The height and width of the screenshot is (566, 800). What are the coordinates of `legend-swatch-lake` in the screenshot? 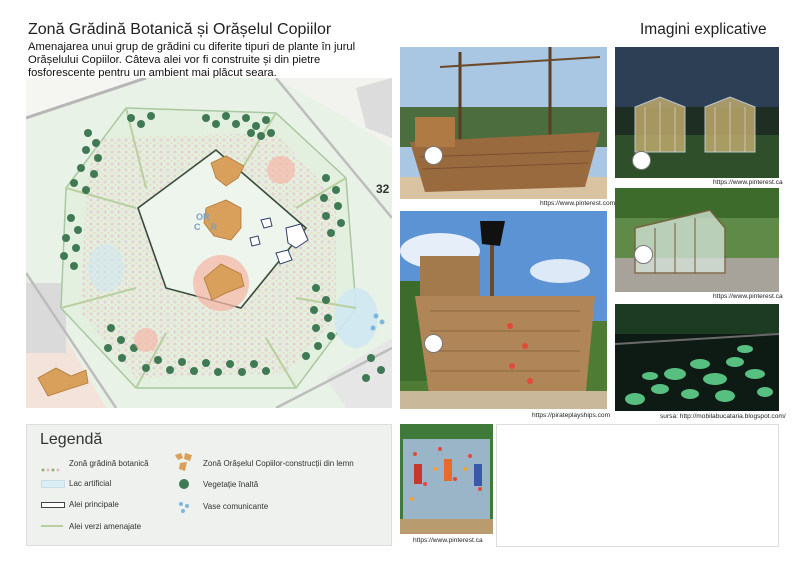 It's located at (53, 484).